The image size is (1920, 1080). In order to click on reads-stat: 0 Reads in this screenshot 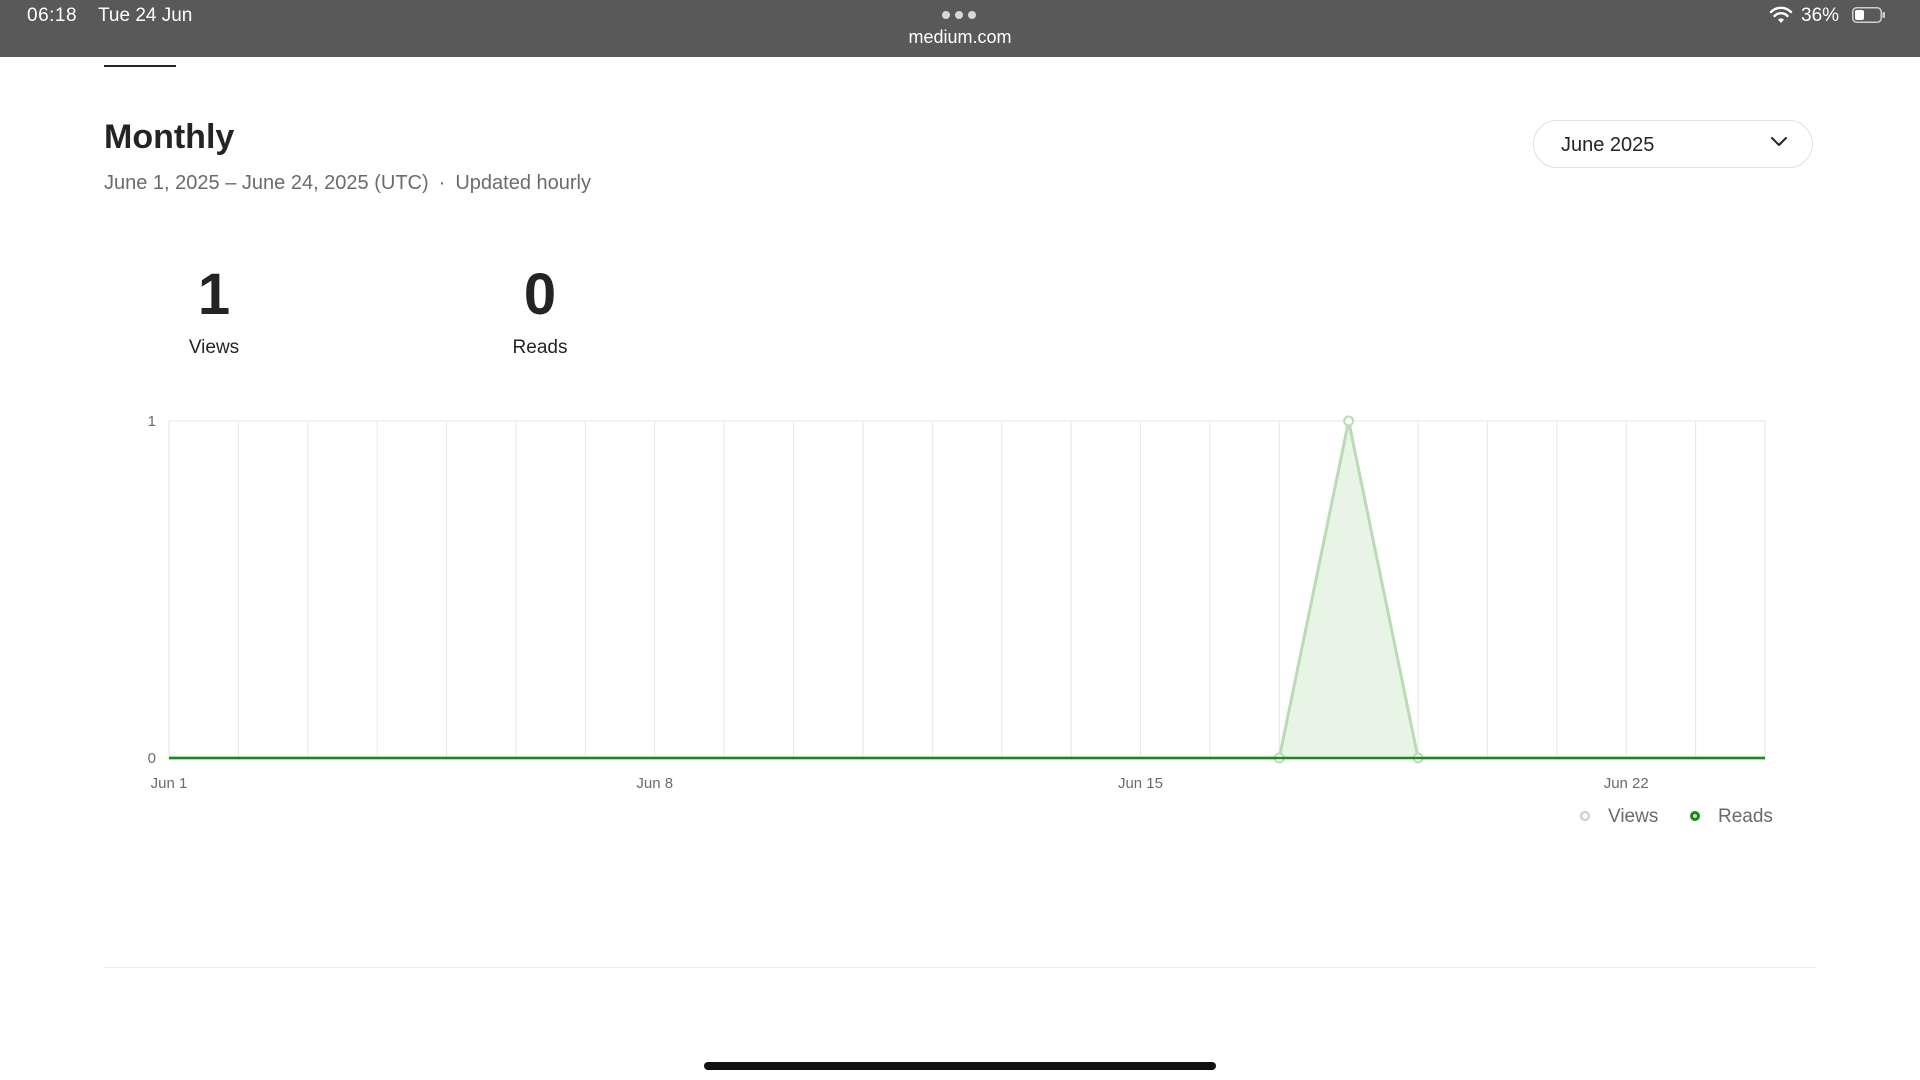, I will do `click(540, 311)`.